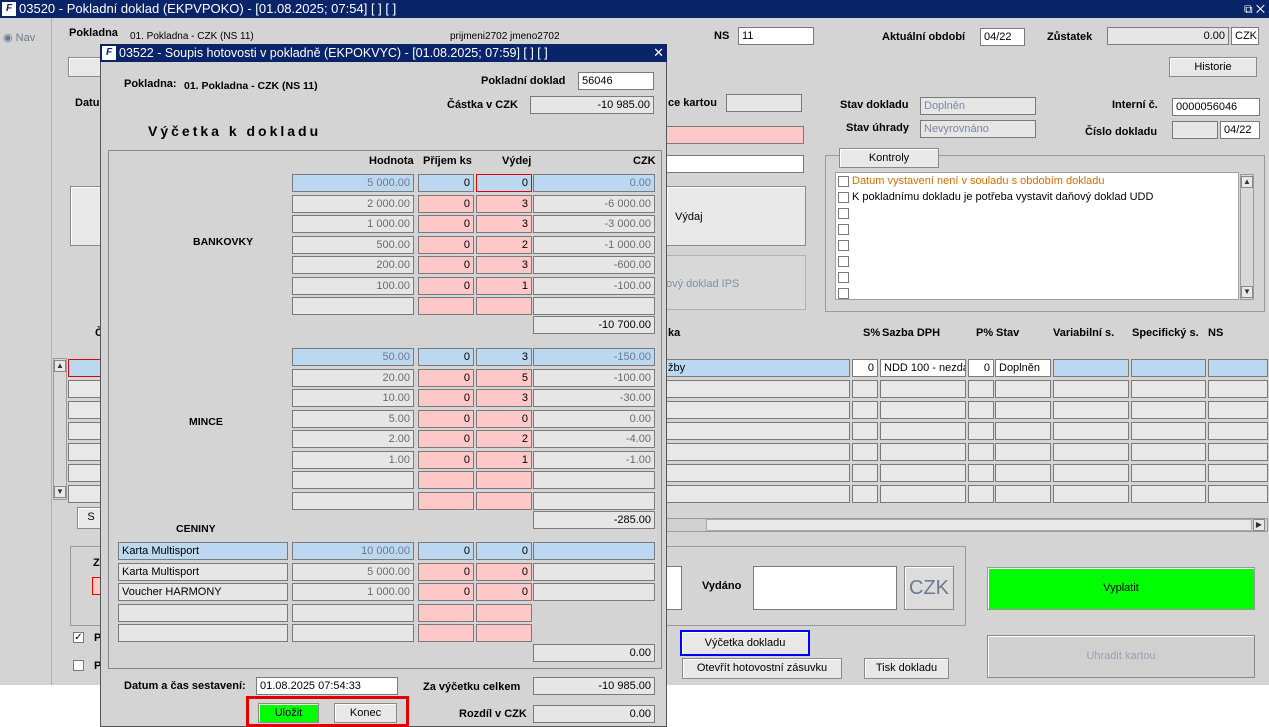 This screenshot has height=727, width=1269. I want to click on checkbox, so click(78, 665).